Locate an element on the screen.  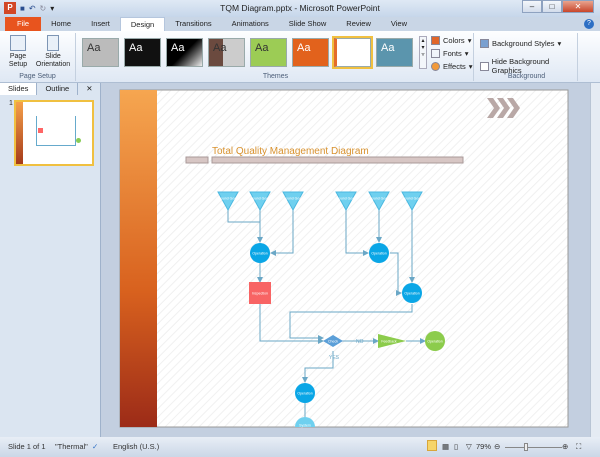
group-label: Background is located at coordinates (526, 76).